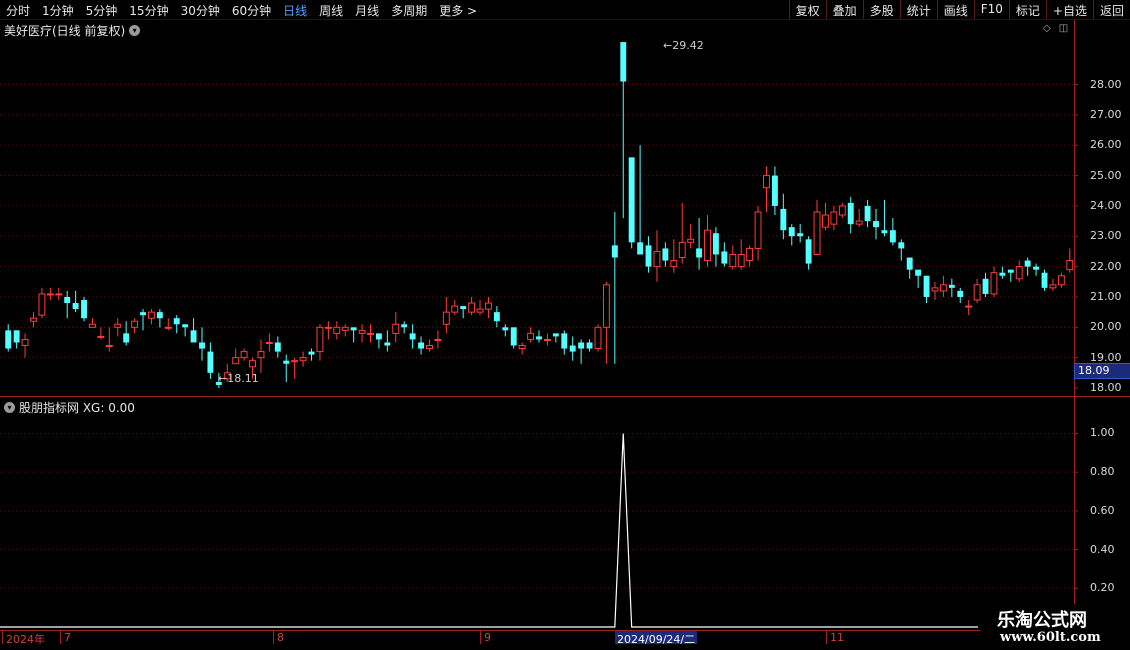 This screenshot has width=1130, height=650. I want to click on indicator-tick-label: 1.00, so click(1102, 433).